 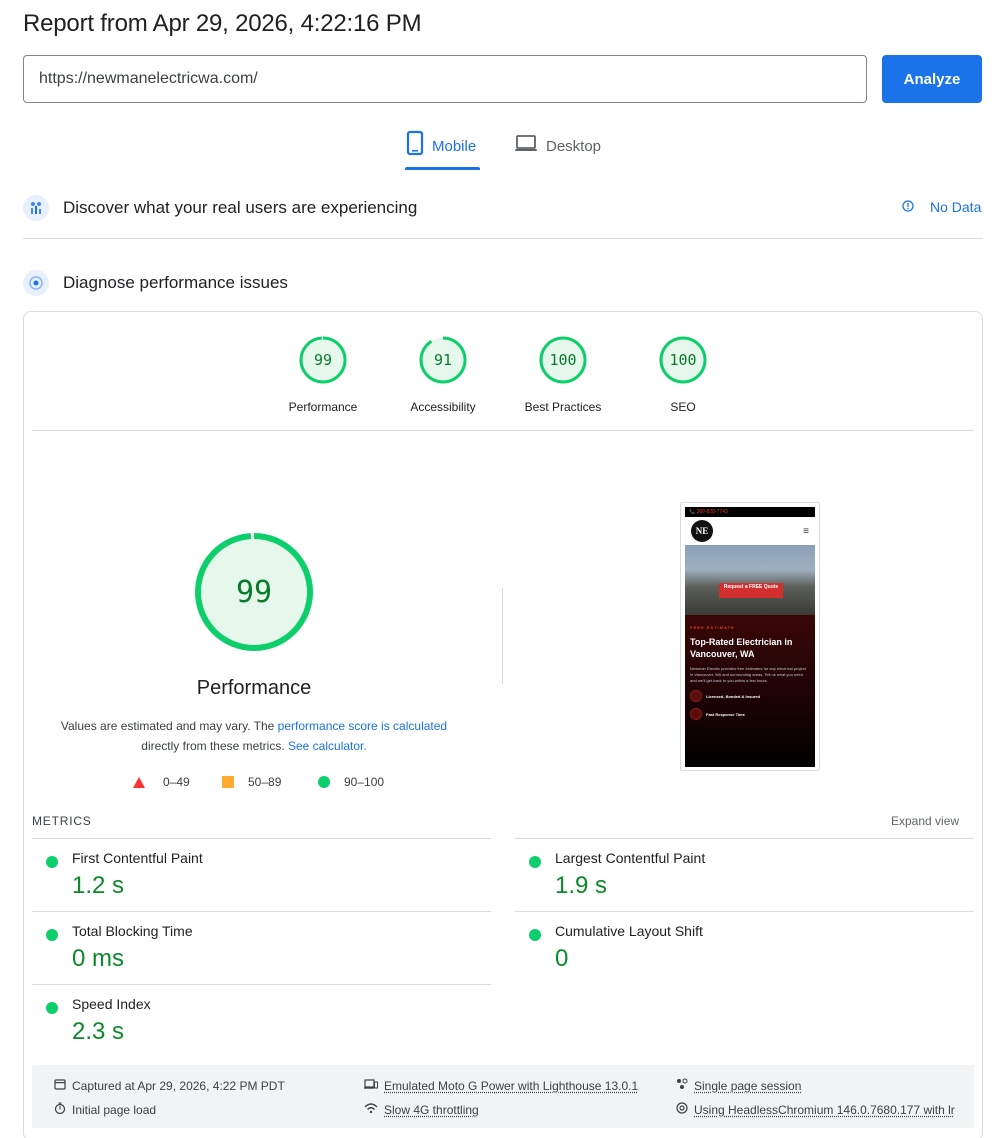 What do you see at coordinates (222, 23) in the screenshot?
I see `report-title: Report from Apr 29, 2026, 4:22:16 PM` at bounding box center [222, 23].